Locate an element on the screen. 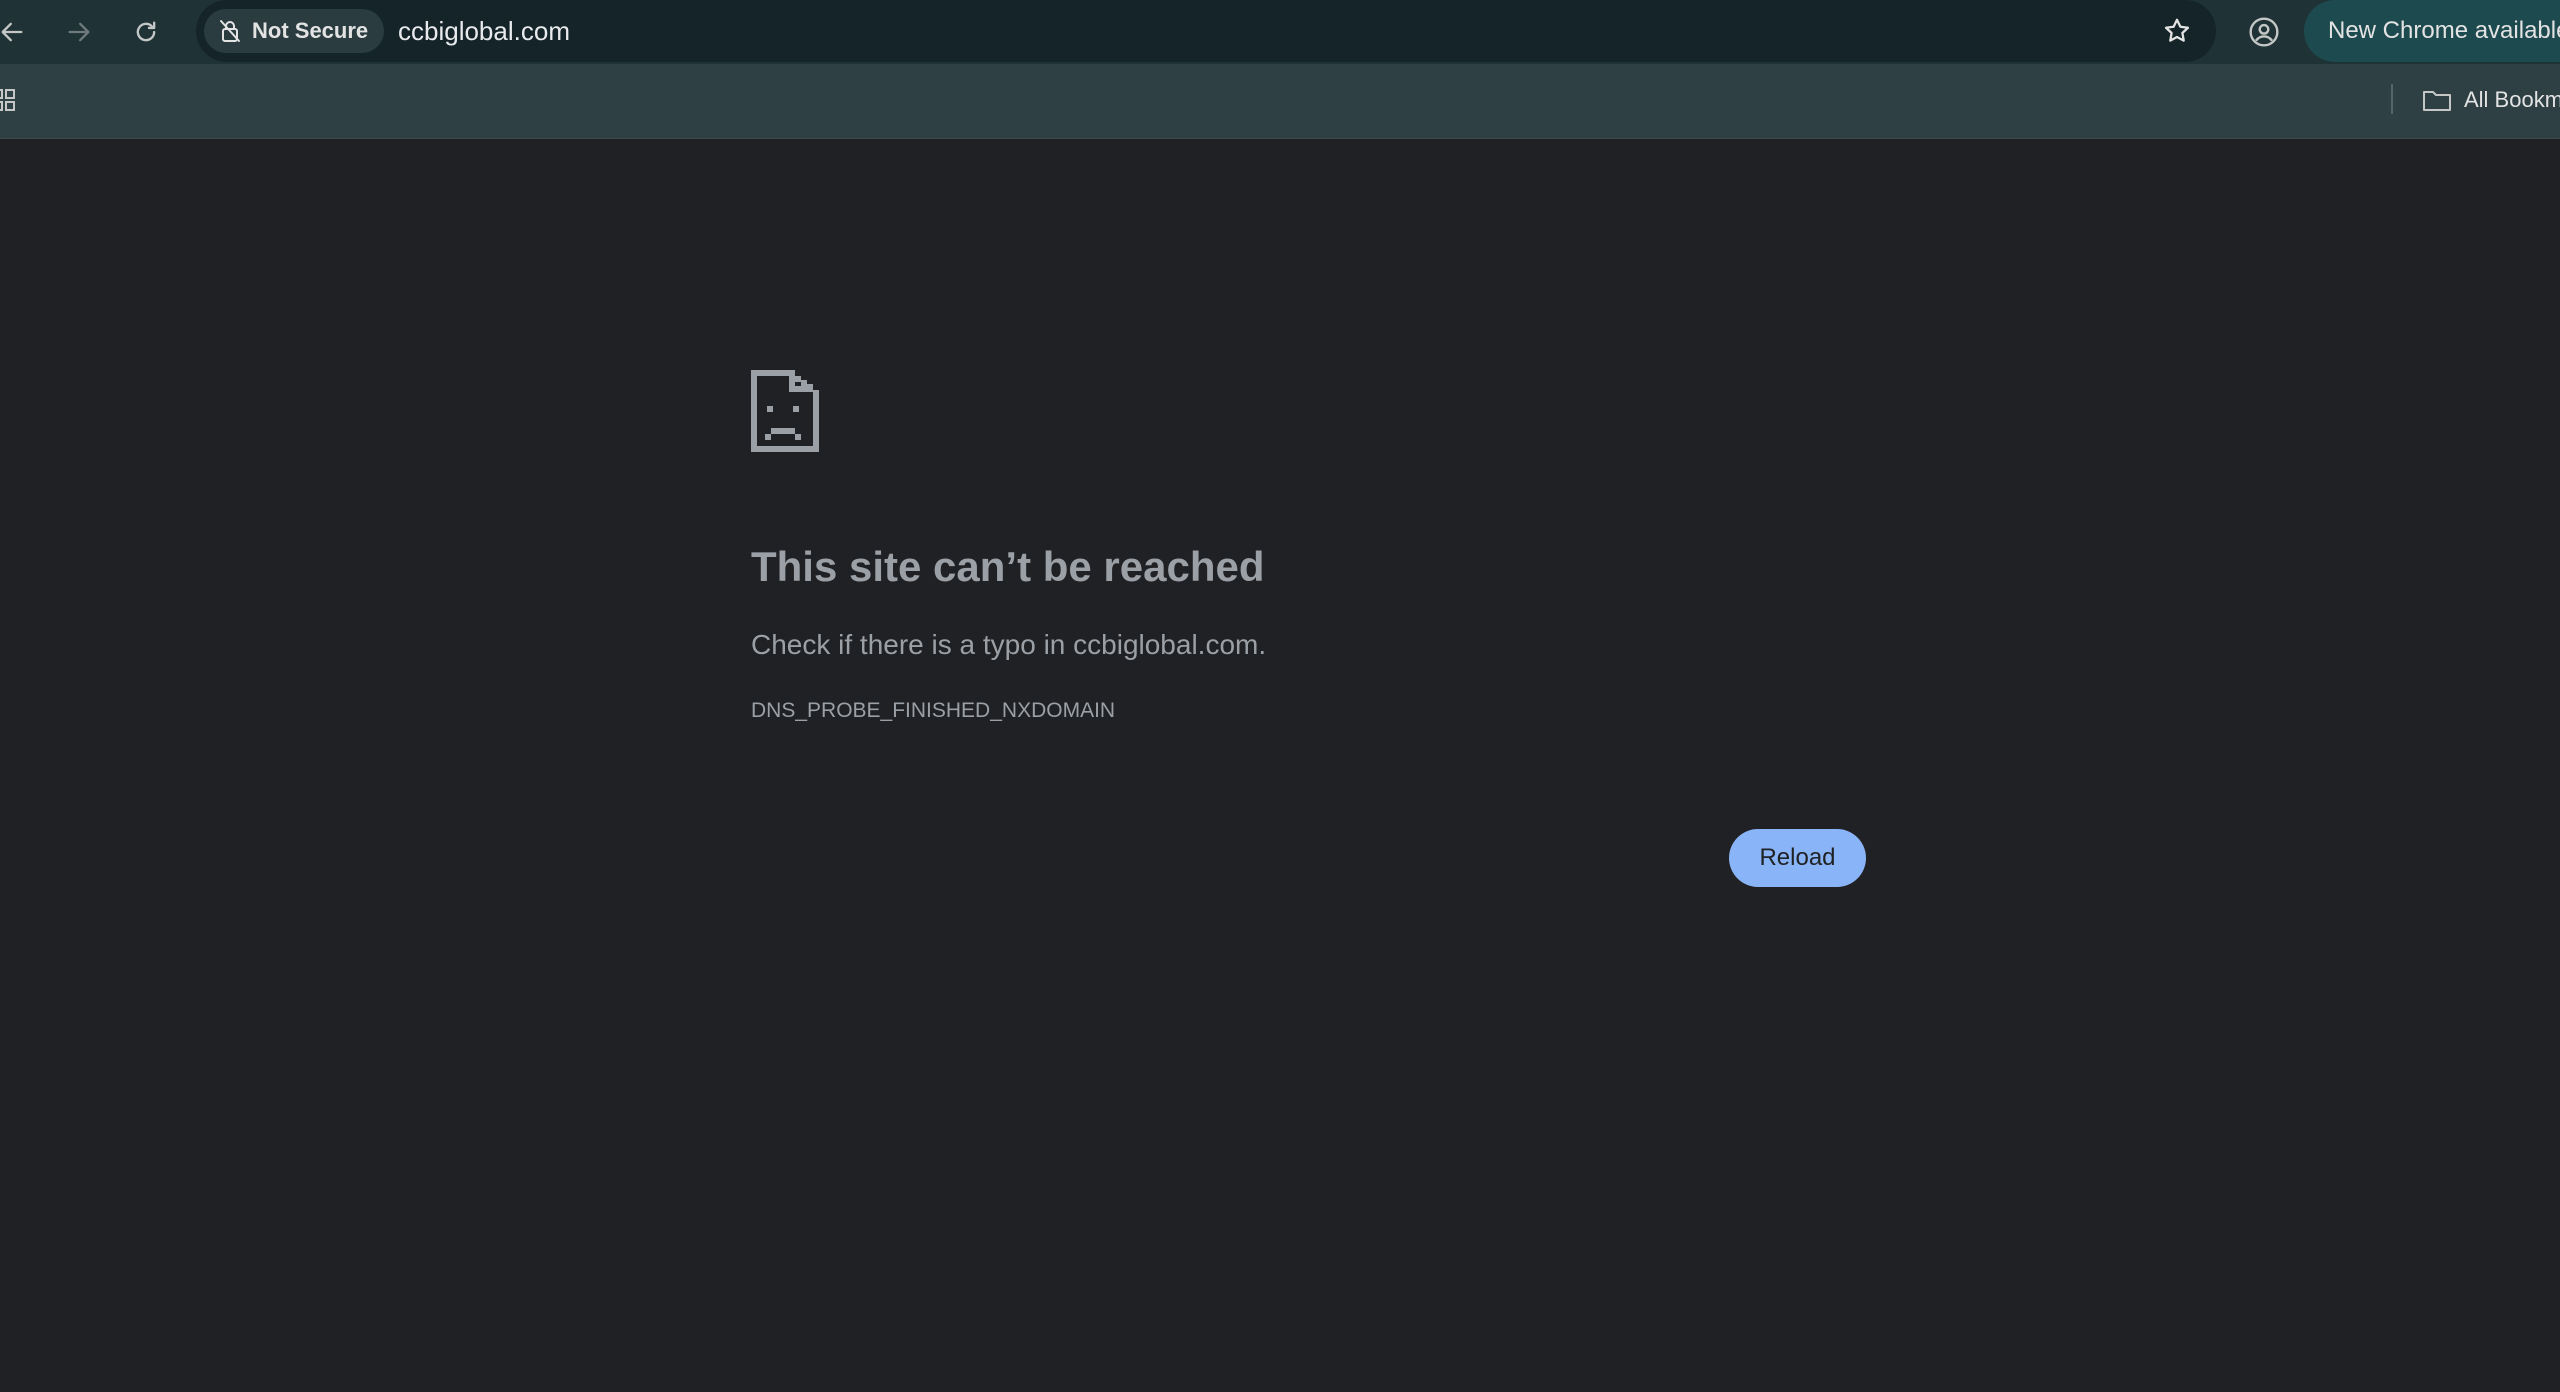 The height and width of the screenshot is (1392, 2560). forward-icon is located at coordinates (79, 32).